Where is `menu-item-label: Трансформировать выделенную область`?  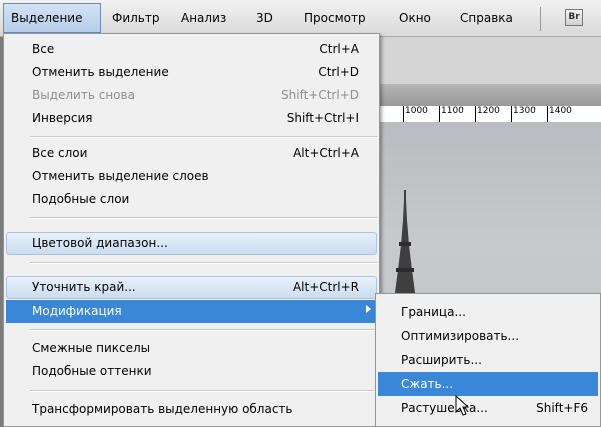
menu-item-label: Трансформировать выделенную область is located at coordinates (162, 409).